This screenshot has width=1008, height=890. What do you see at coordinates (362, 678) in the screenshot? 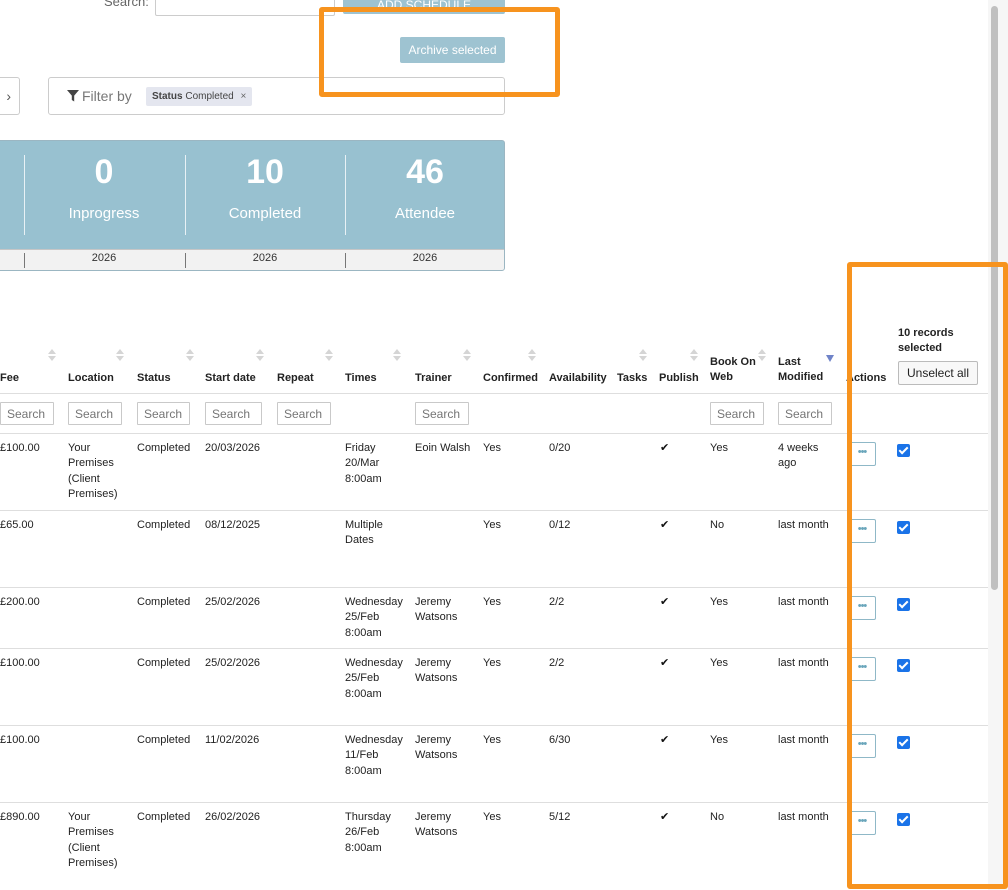
I see `cell-line: 25/Feb` at bounding box center [362, 678].